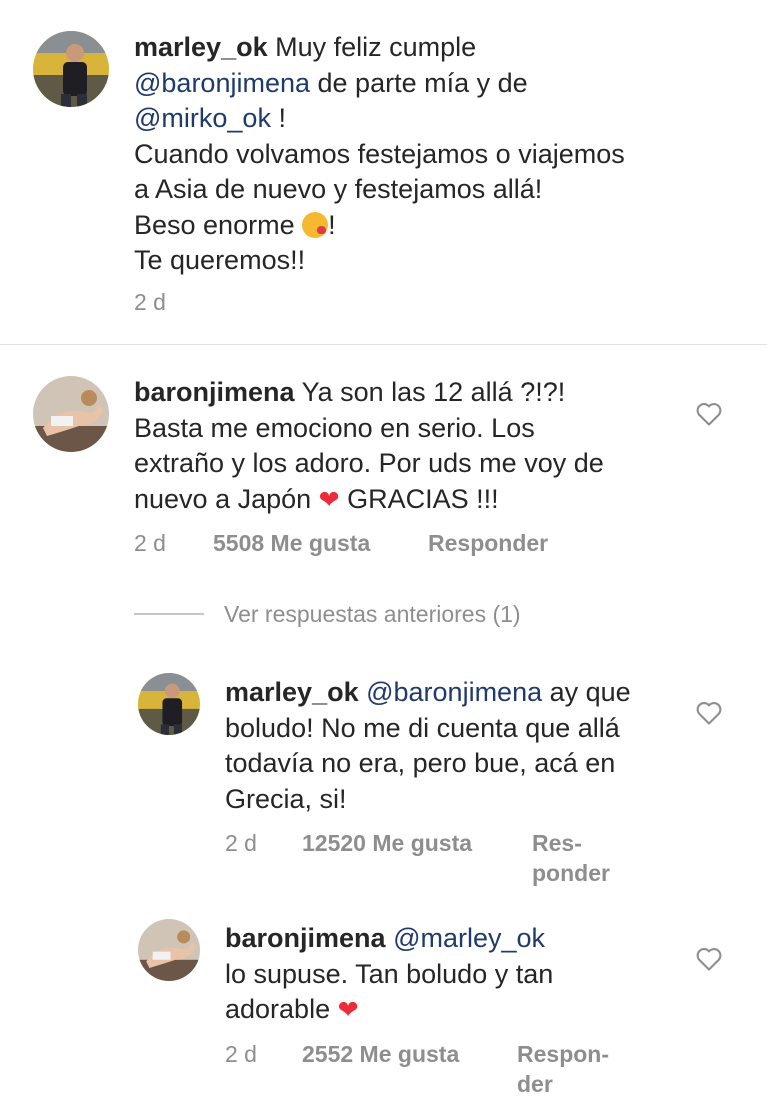  What do you see at coordinates (376, 47) in the screenshot?
I see `comment-body: Muy feliz cumple` at bounding box center [376, 47].